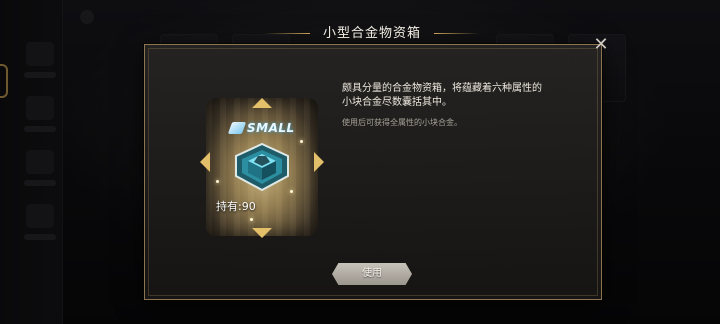 The width and height of the screenshot is (720, 324). I want to click on use-button: 使用, so click(372, 274).